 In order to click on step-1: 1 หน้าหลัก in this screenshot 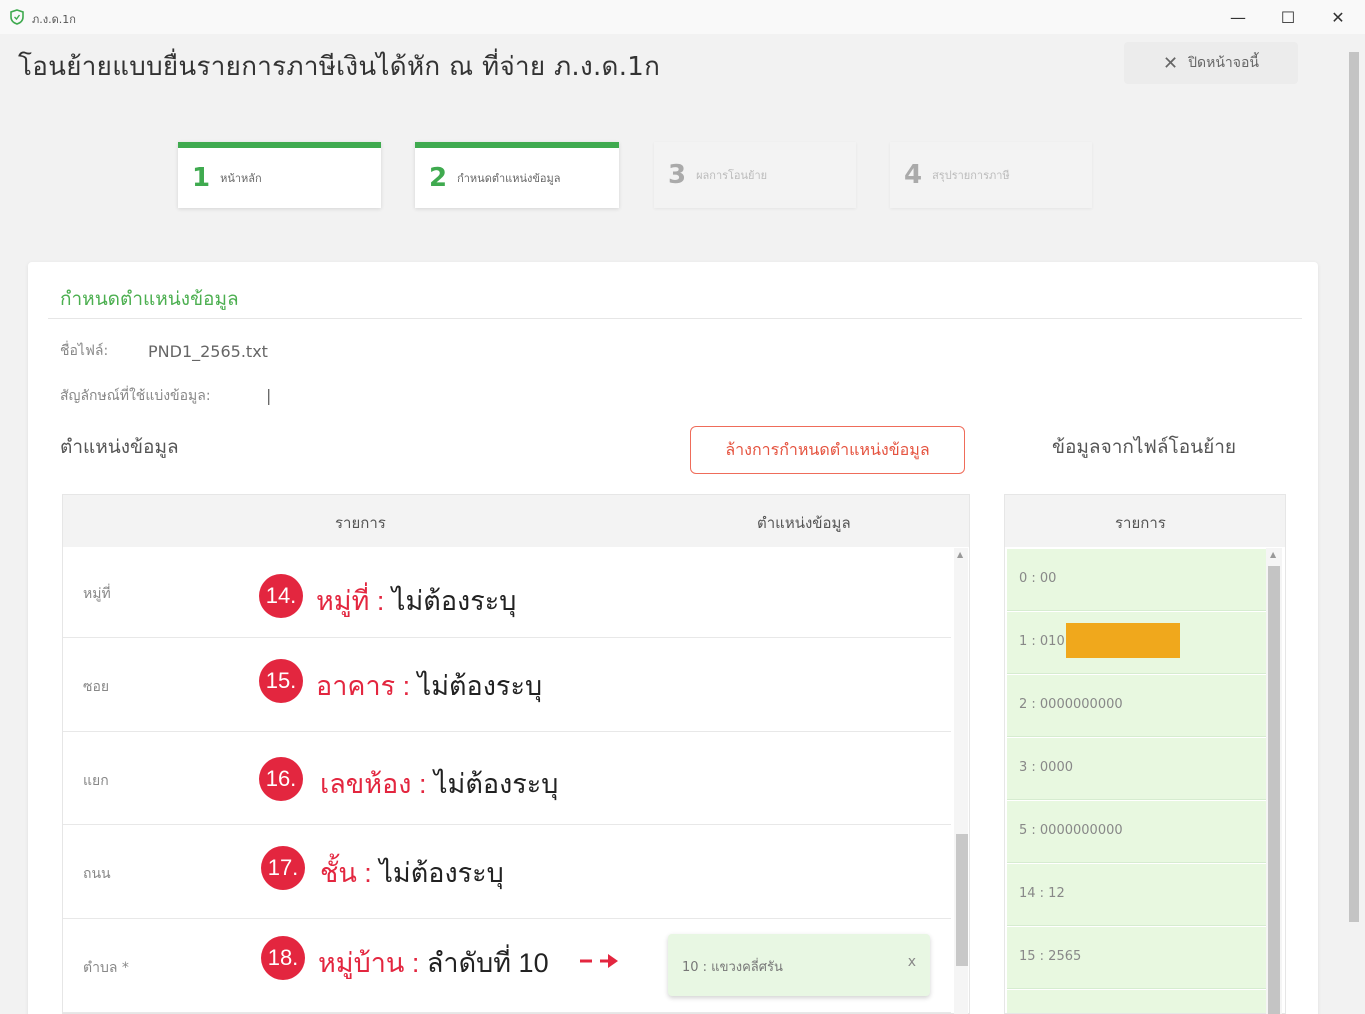, I will do `click(279, 175)`.